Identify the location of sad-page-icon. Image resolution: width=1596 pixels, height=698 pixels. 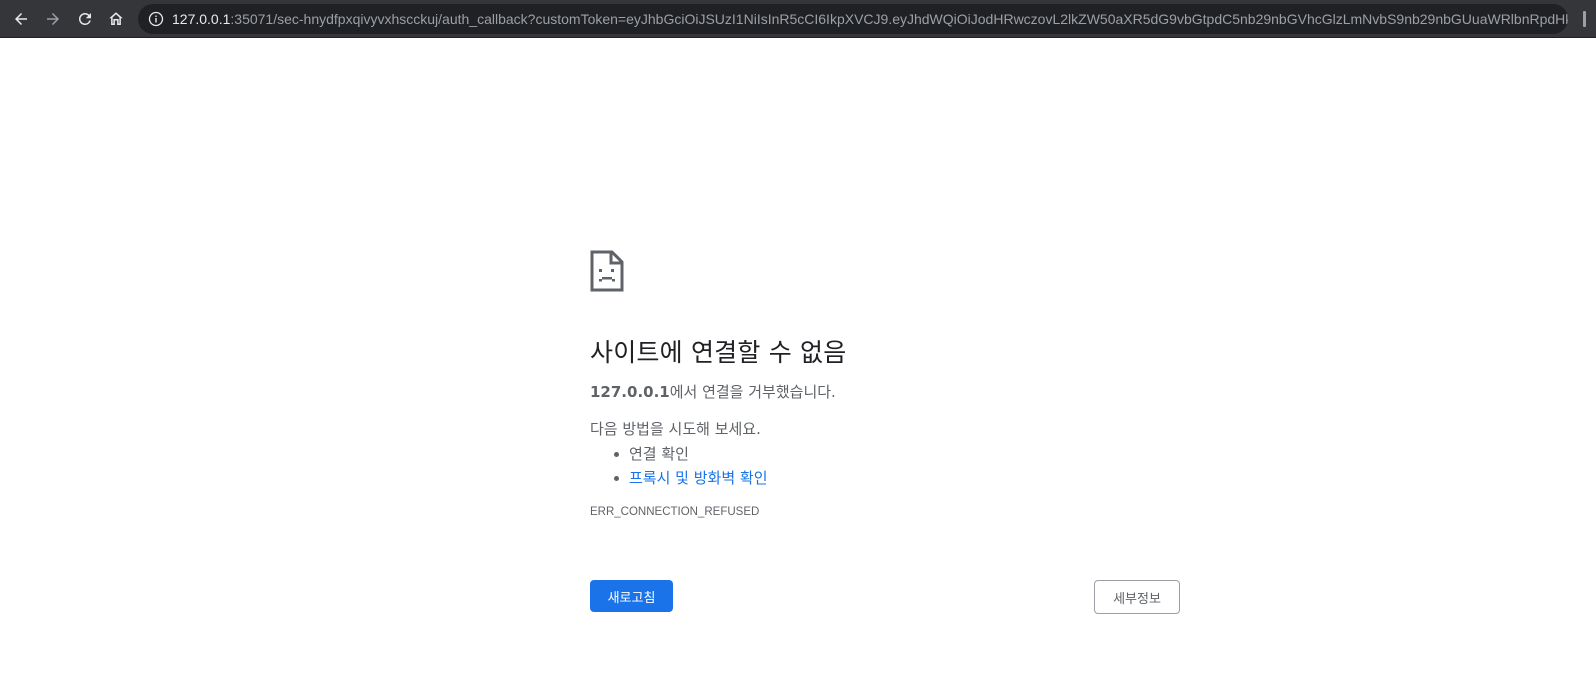
(607, 271).